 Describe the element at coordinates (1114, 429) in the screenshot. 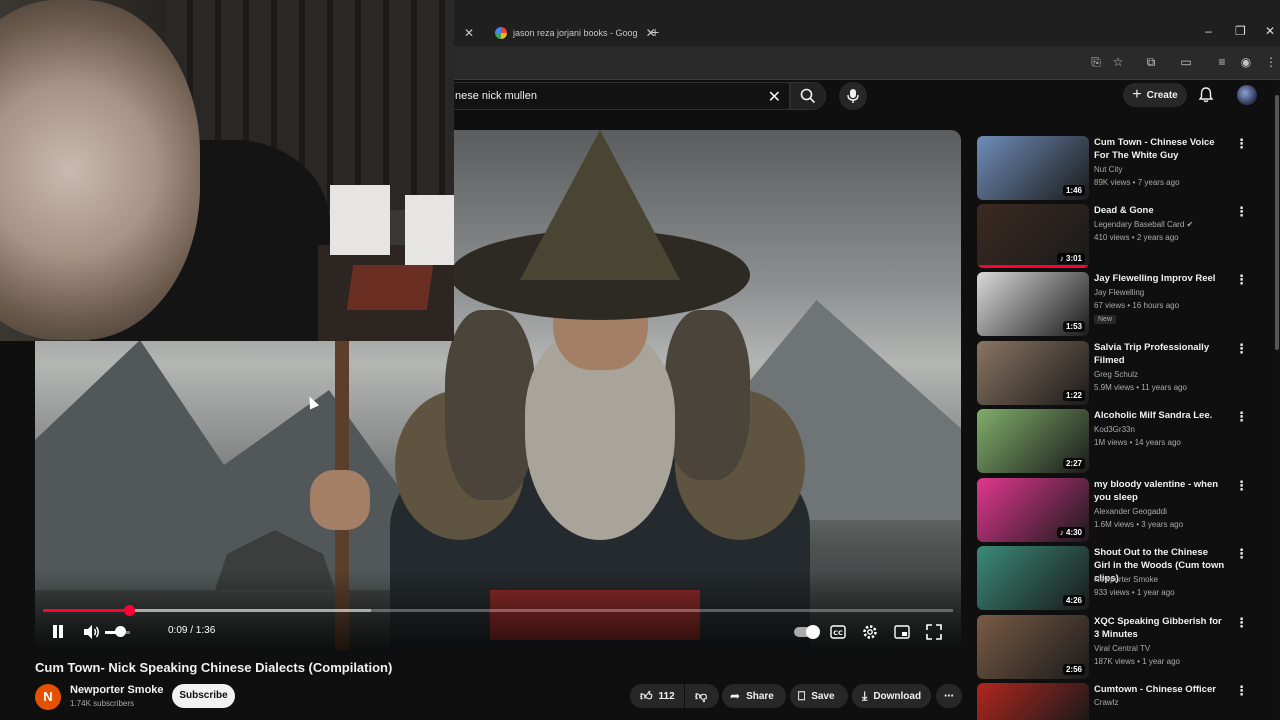

I see `recommendation-channel: Kod3Gr33n` at that location.